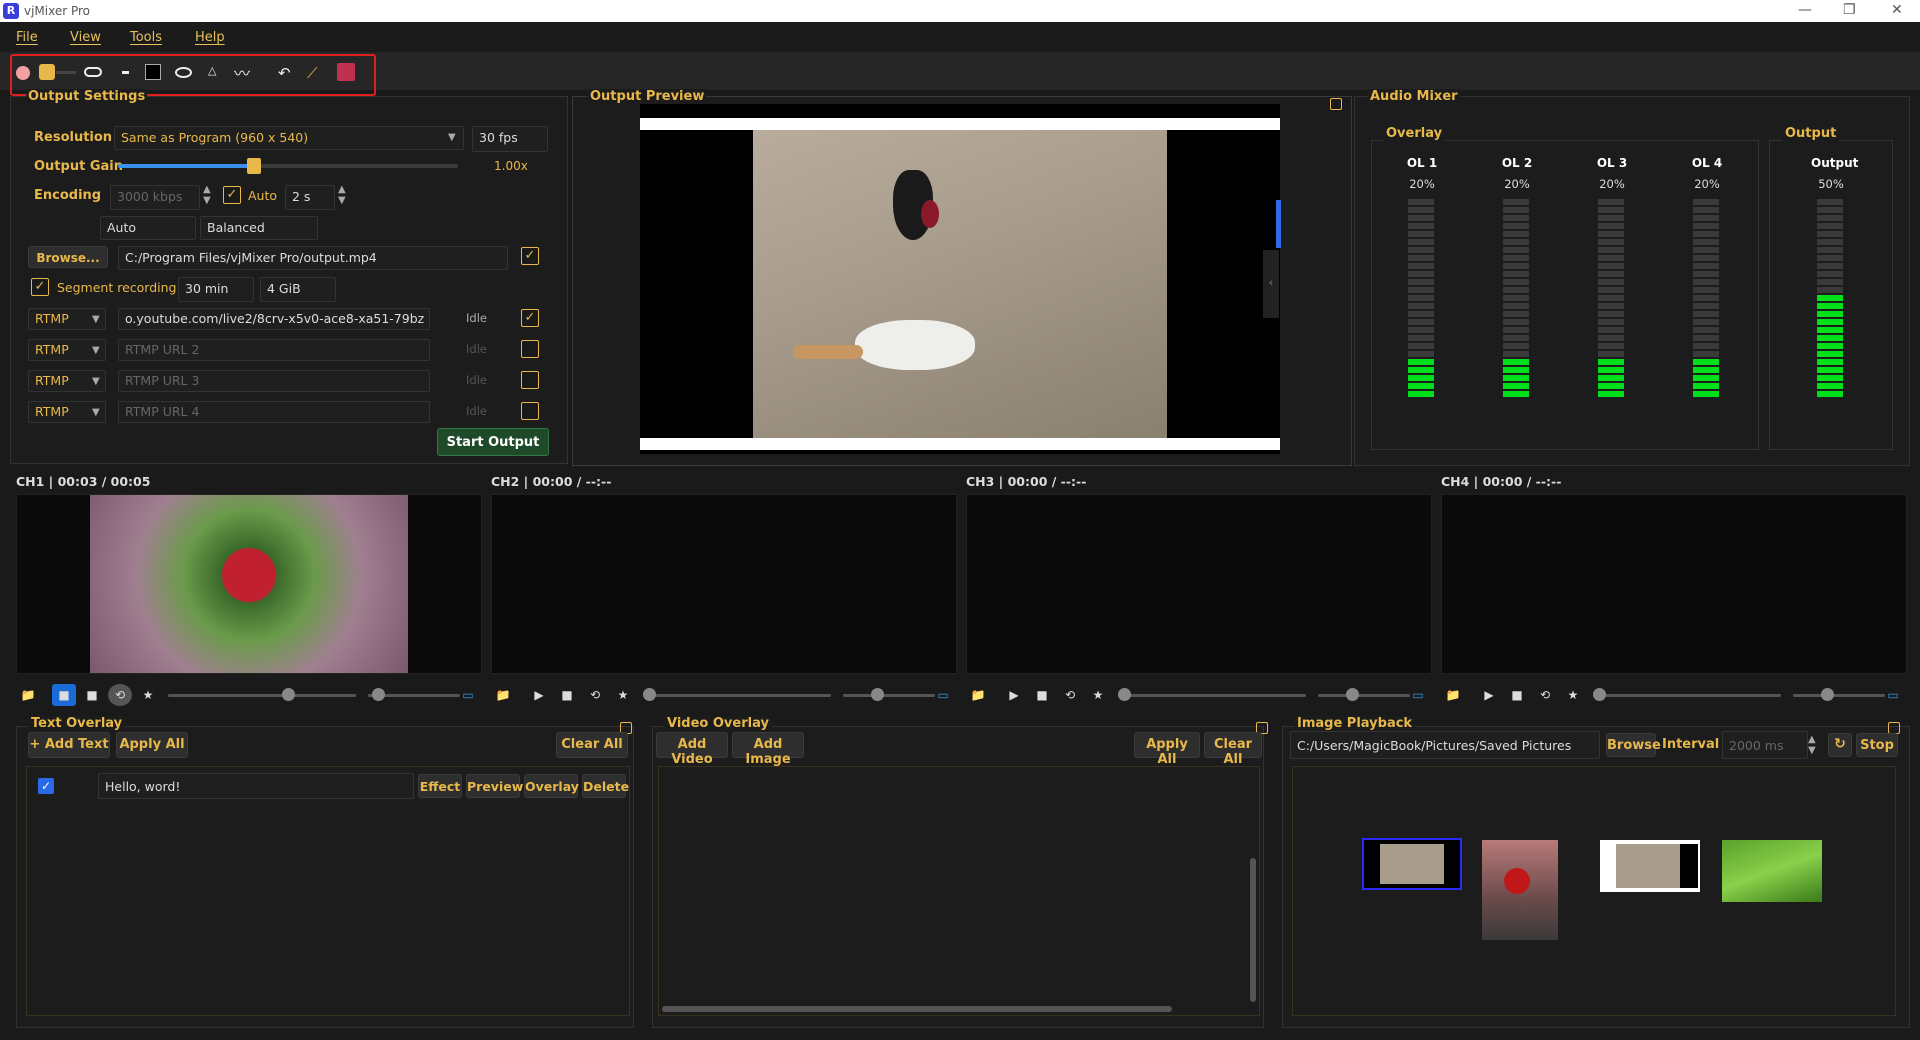 The height and width of the screenshot is (1040, 1920). What do you see at coordinates (207, 195) in the screenshot?
I see `bitrate-stepper-icon: ▲ ▼` at bounding box center [207, 195].